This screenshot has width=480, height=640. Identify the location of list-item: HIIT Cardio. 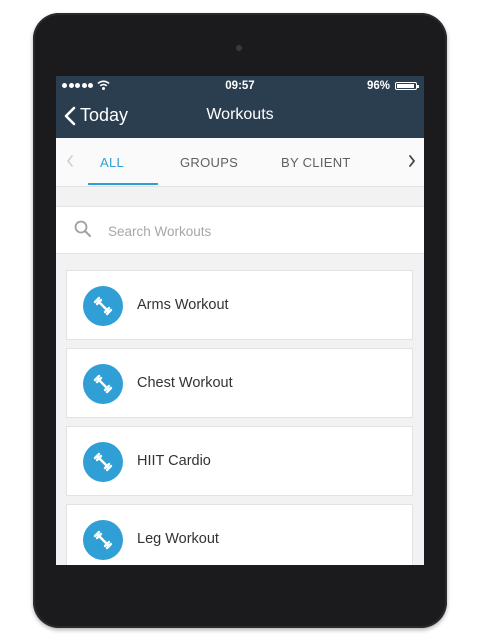
(239, 461).